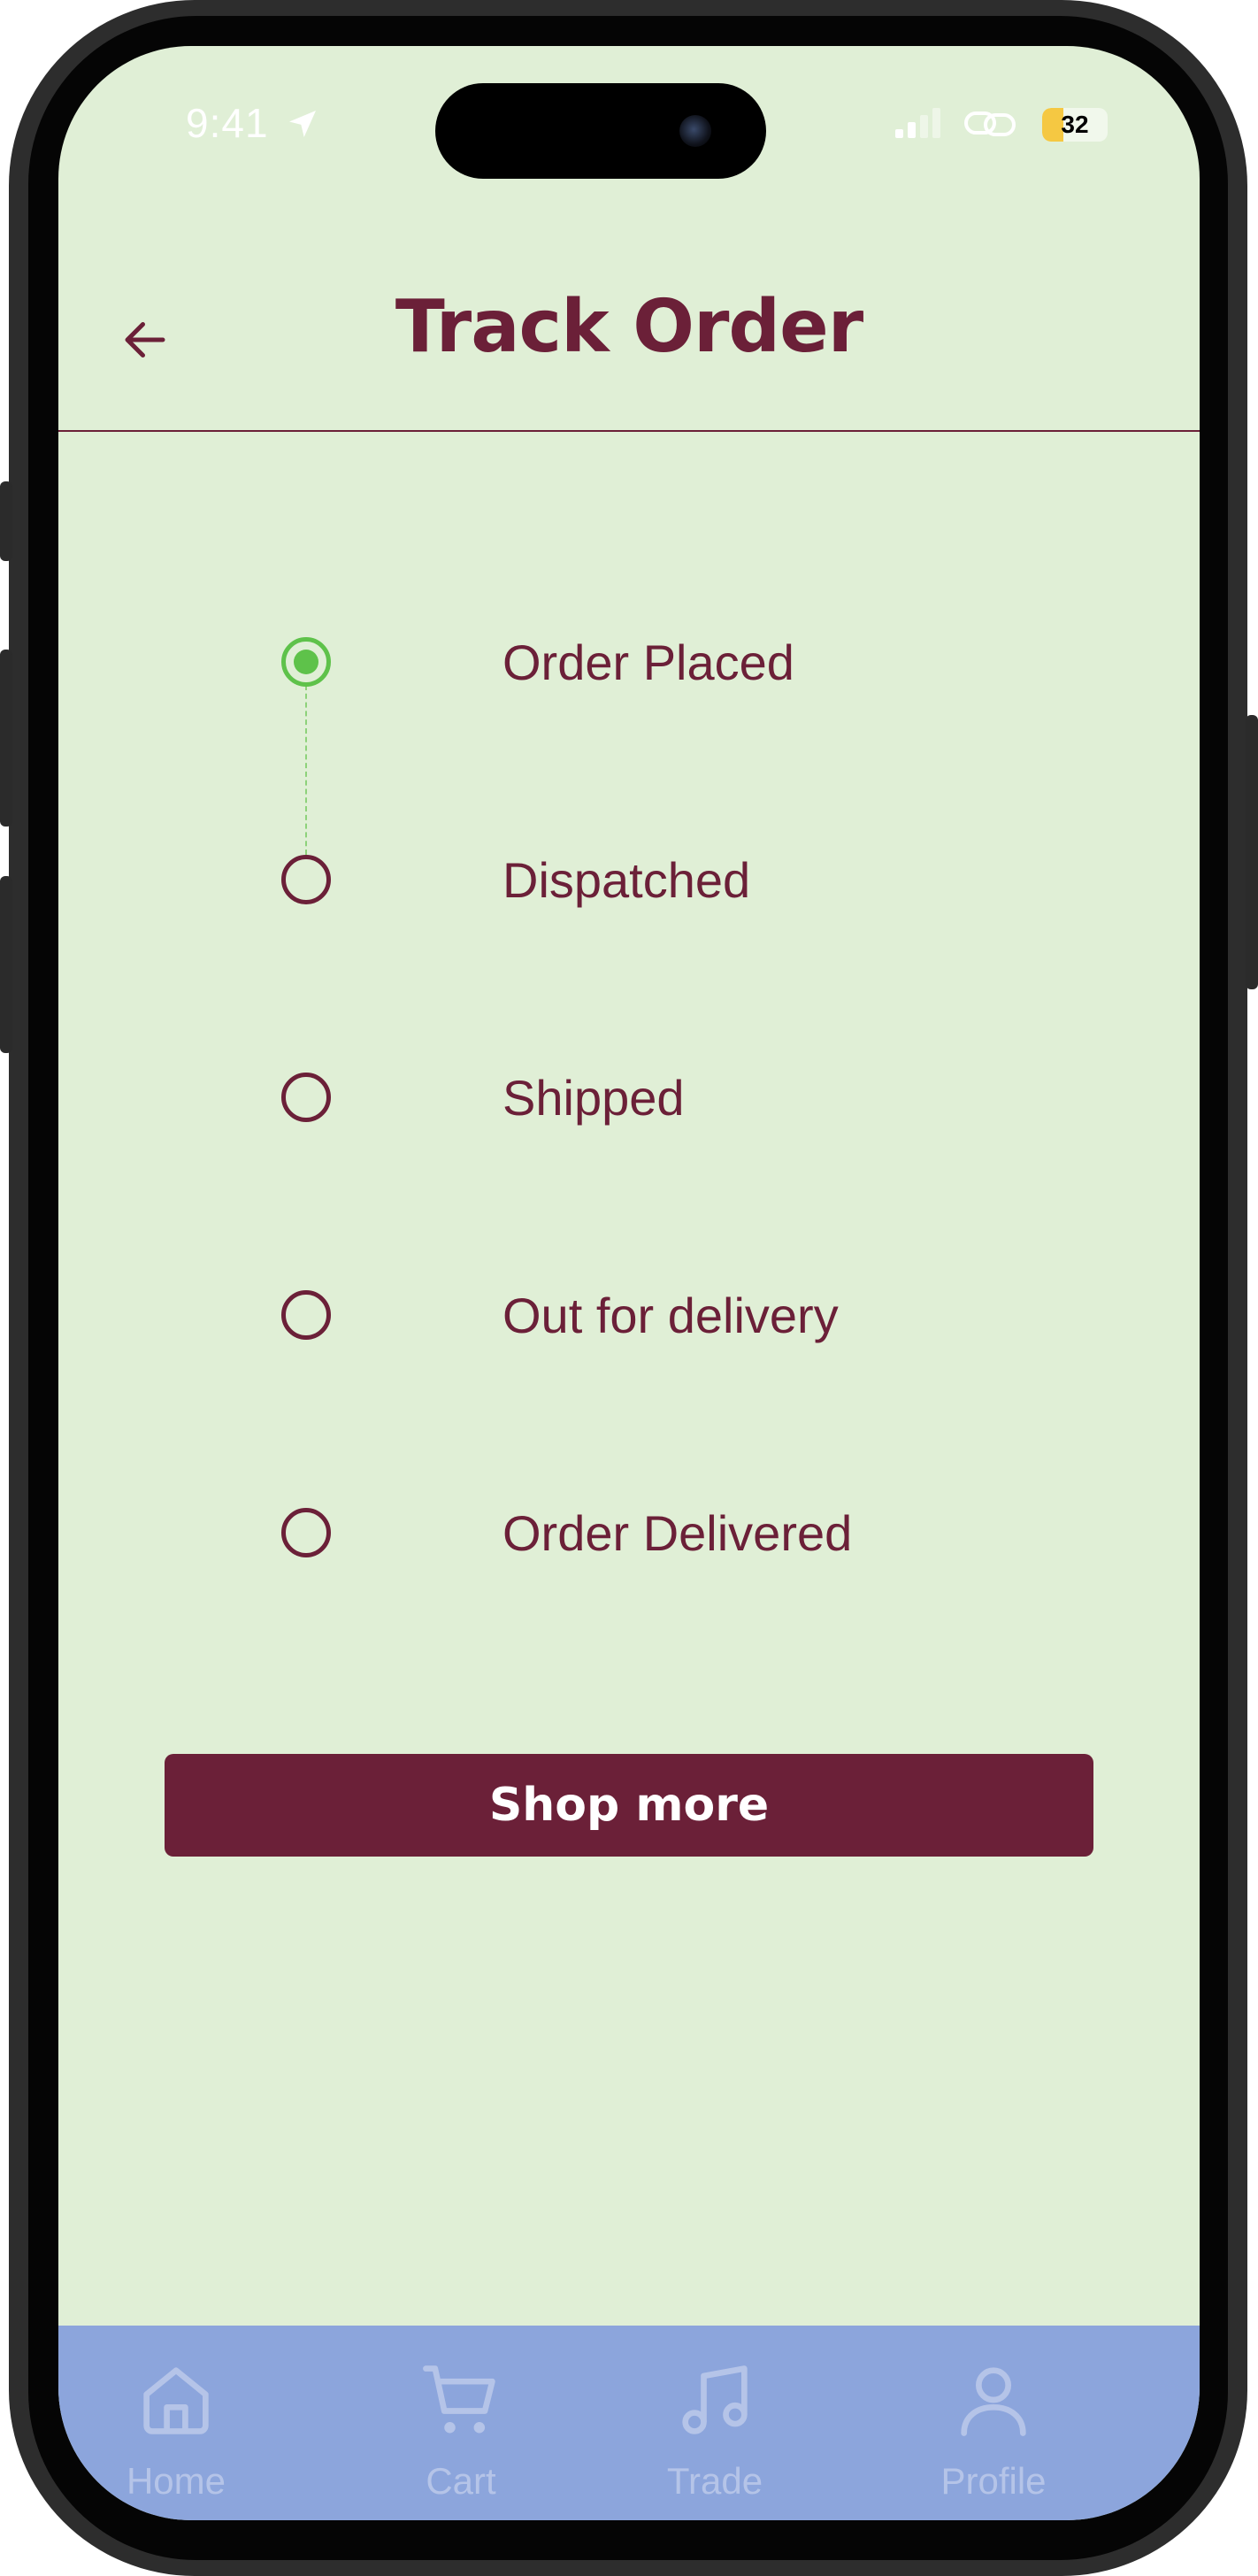  Describe the element at coordinates (459, 2399) in the screenshot. I see `cart-icon` at that location.